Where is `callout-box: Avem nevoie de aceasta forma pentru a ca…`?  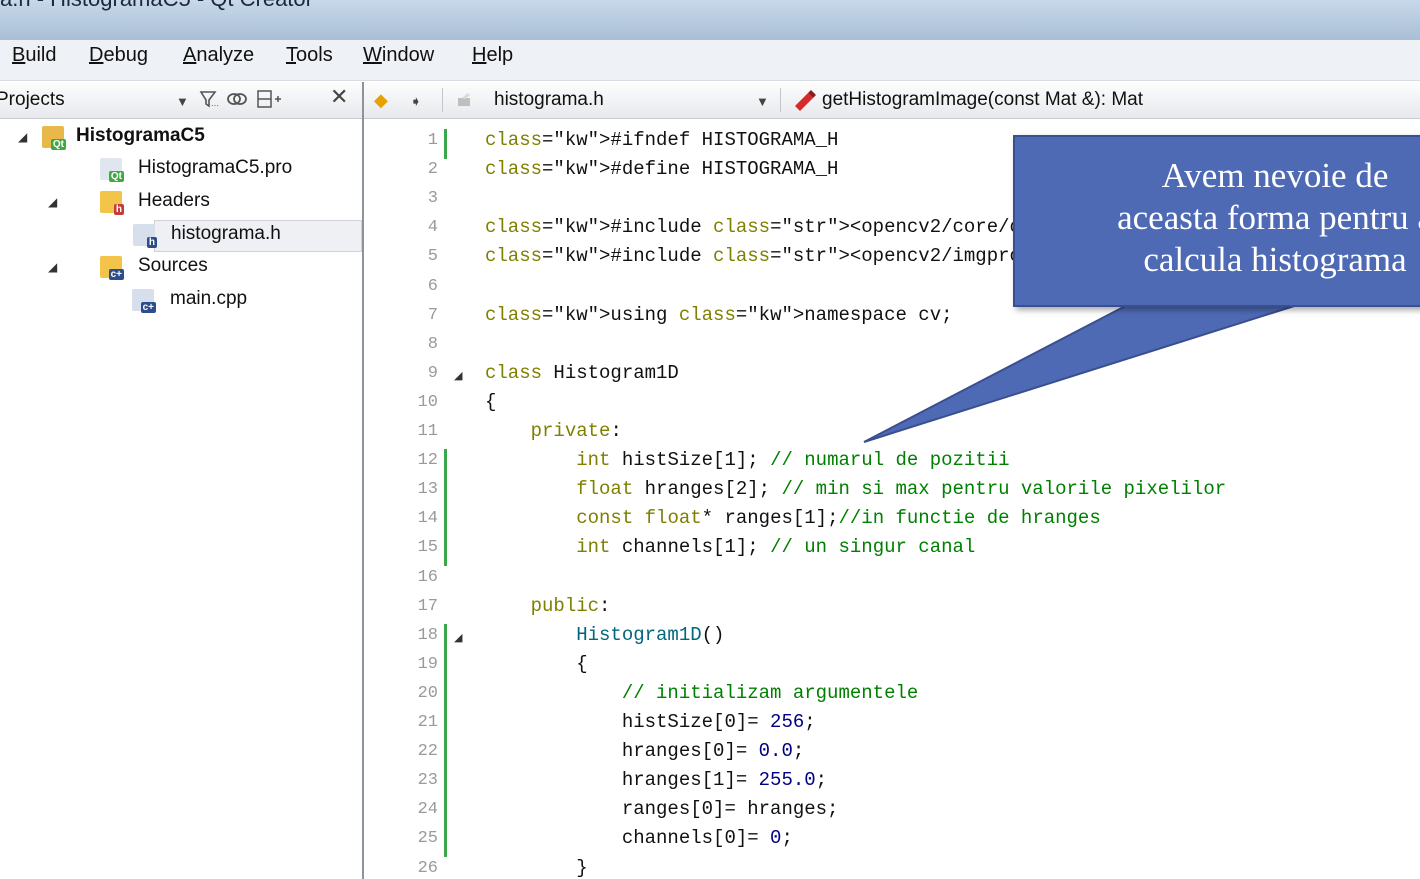 callout-box: Avem nevoie de aceasta forma pentru a ca… is located at coordinates (1216, 221).